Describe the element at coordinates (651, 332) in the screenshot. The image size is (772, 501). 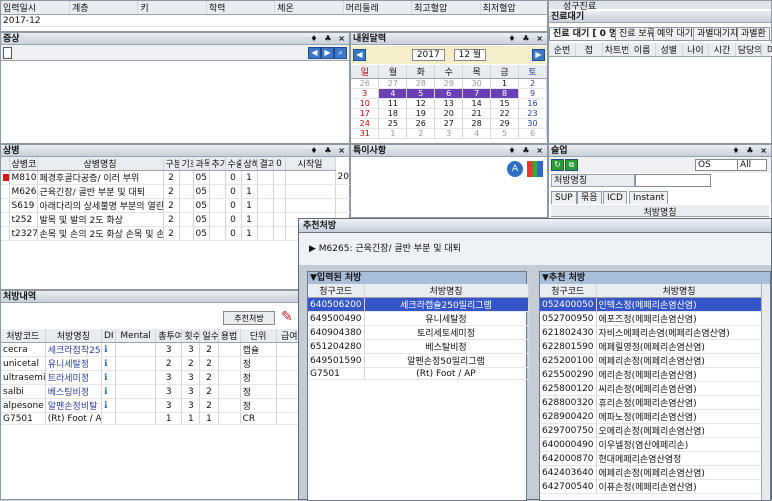
I see `recommended-rx-row: 621802430 자비스메페리손염(메페리손염산염)` at that location.